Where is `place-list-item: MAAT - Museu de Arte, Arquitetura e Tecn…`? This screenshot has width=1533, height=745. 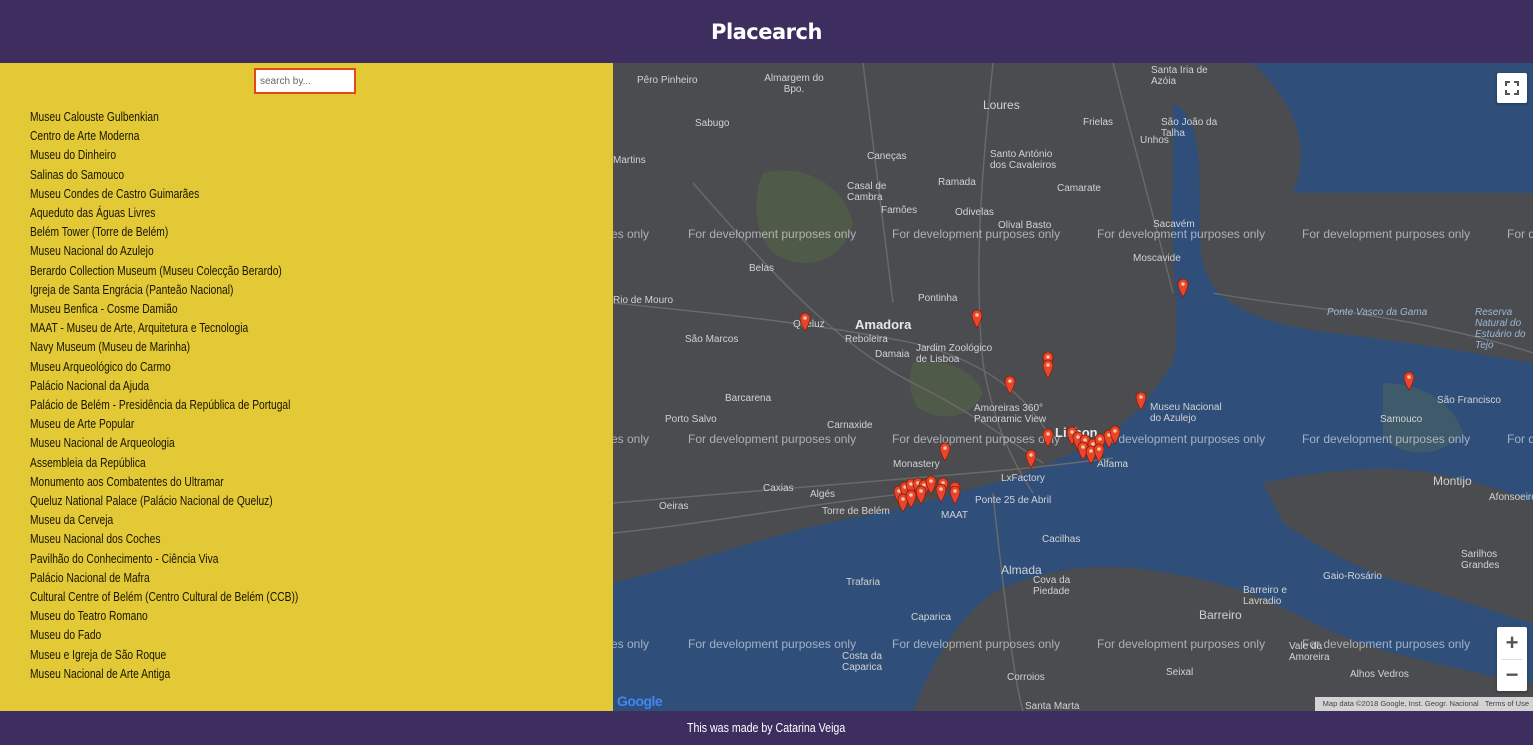
place-list-item: MAAT - Museu de Arte, Arquitetura e Tecn… is located at coordinates (164, 328).